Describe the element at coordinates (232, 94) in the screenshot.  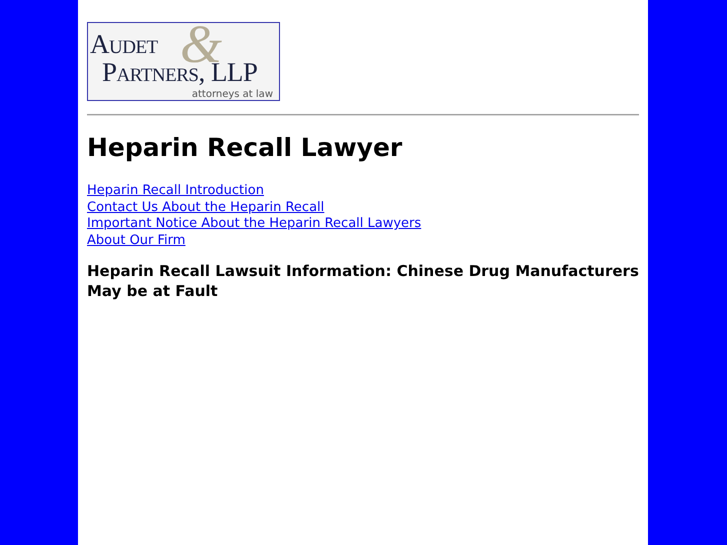
I see `logo-tagline: attorneys at law` at that location.